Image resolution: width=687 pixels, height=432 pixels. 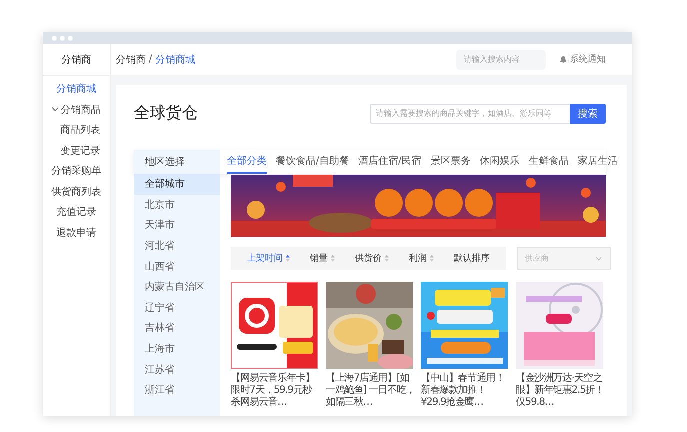 What do you see at coordinates (177, 287) in the screenshot?
I see `region-item: 内蒙古自治区` at bounding box center [177, 287].